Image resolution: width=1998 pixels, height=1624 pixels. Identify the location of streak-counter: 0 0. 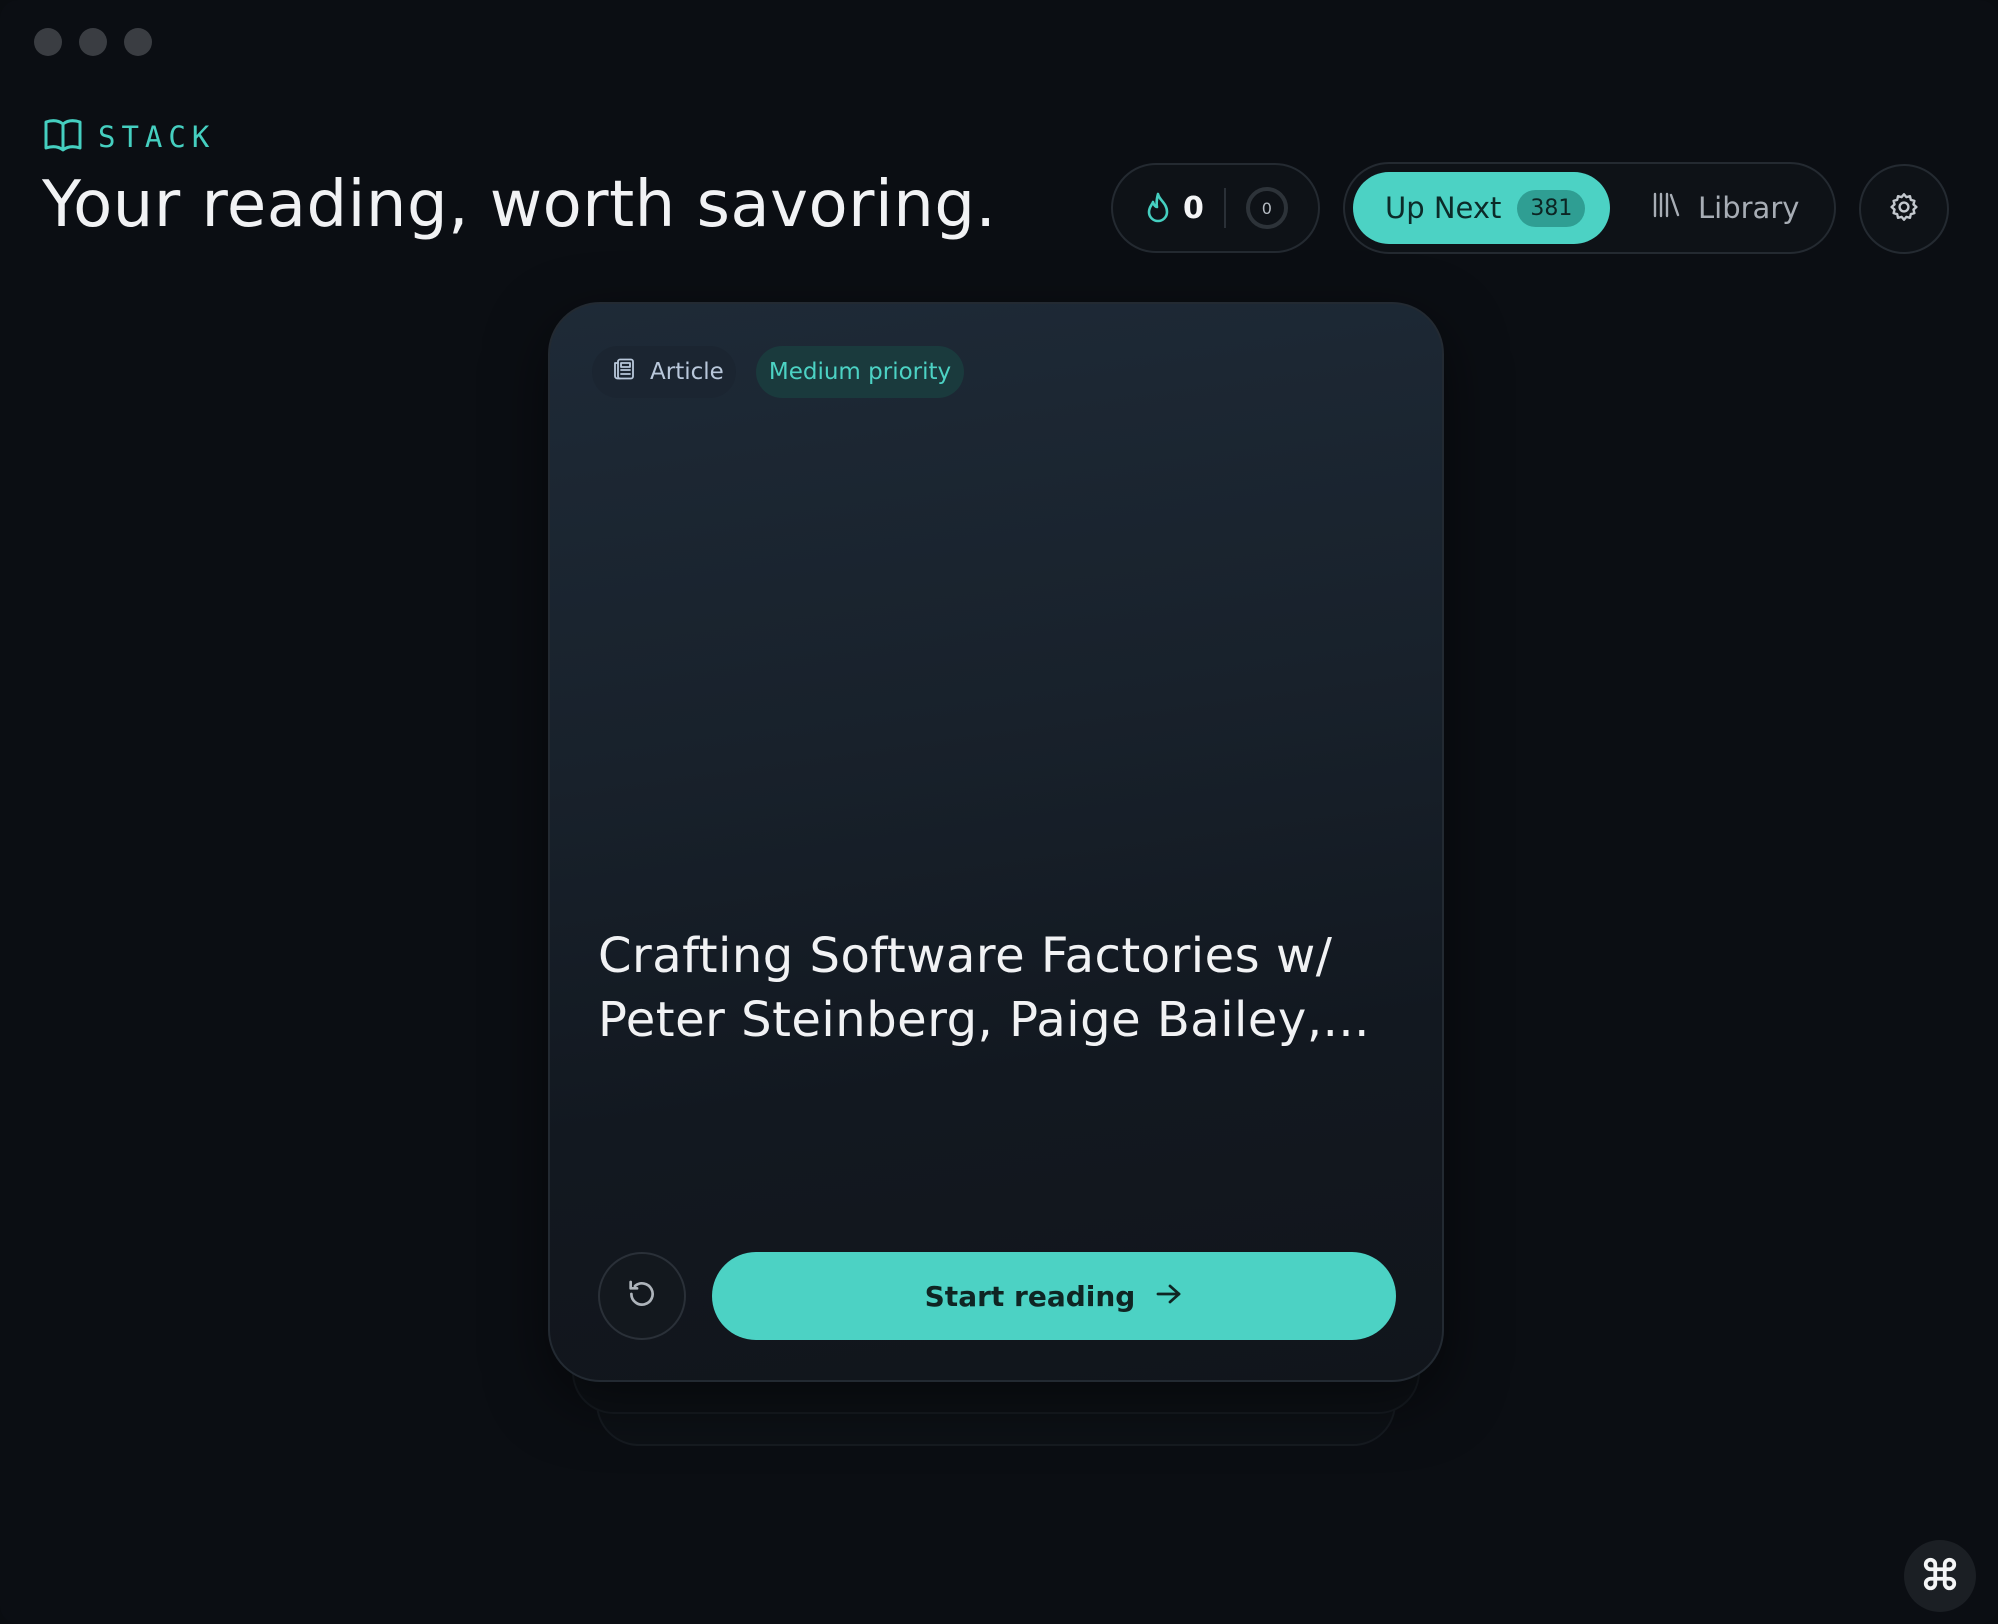
(1215, 208).